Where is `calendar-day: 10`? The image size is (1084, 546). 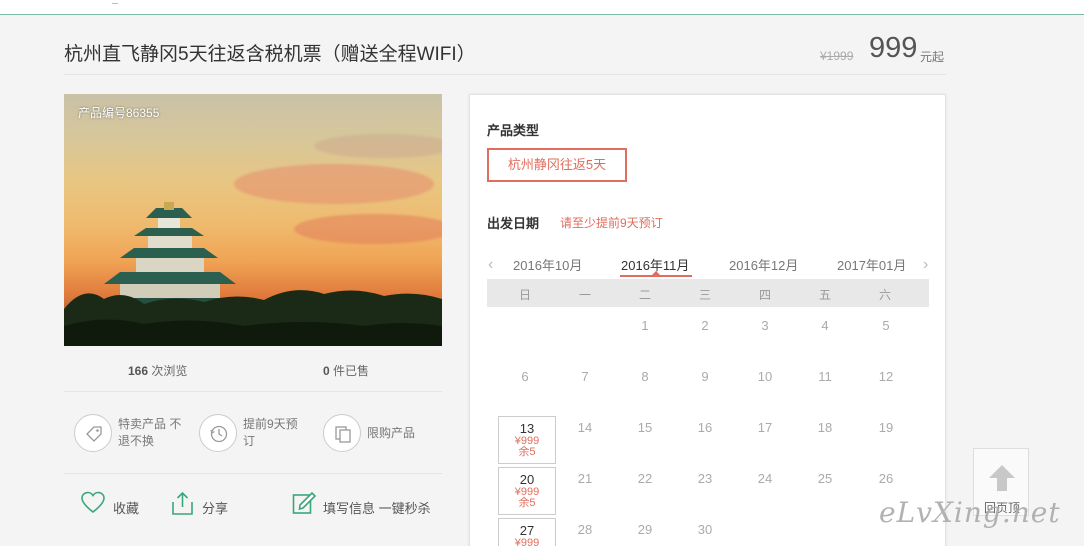
calendar-day: 10 is located at coordinates (765, 376).